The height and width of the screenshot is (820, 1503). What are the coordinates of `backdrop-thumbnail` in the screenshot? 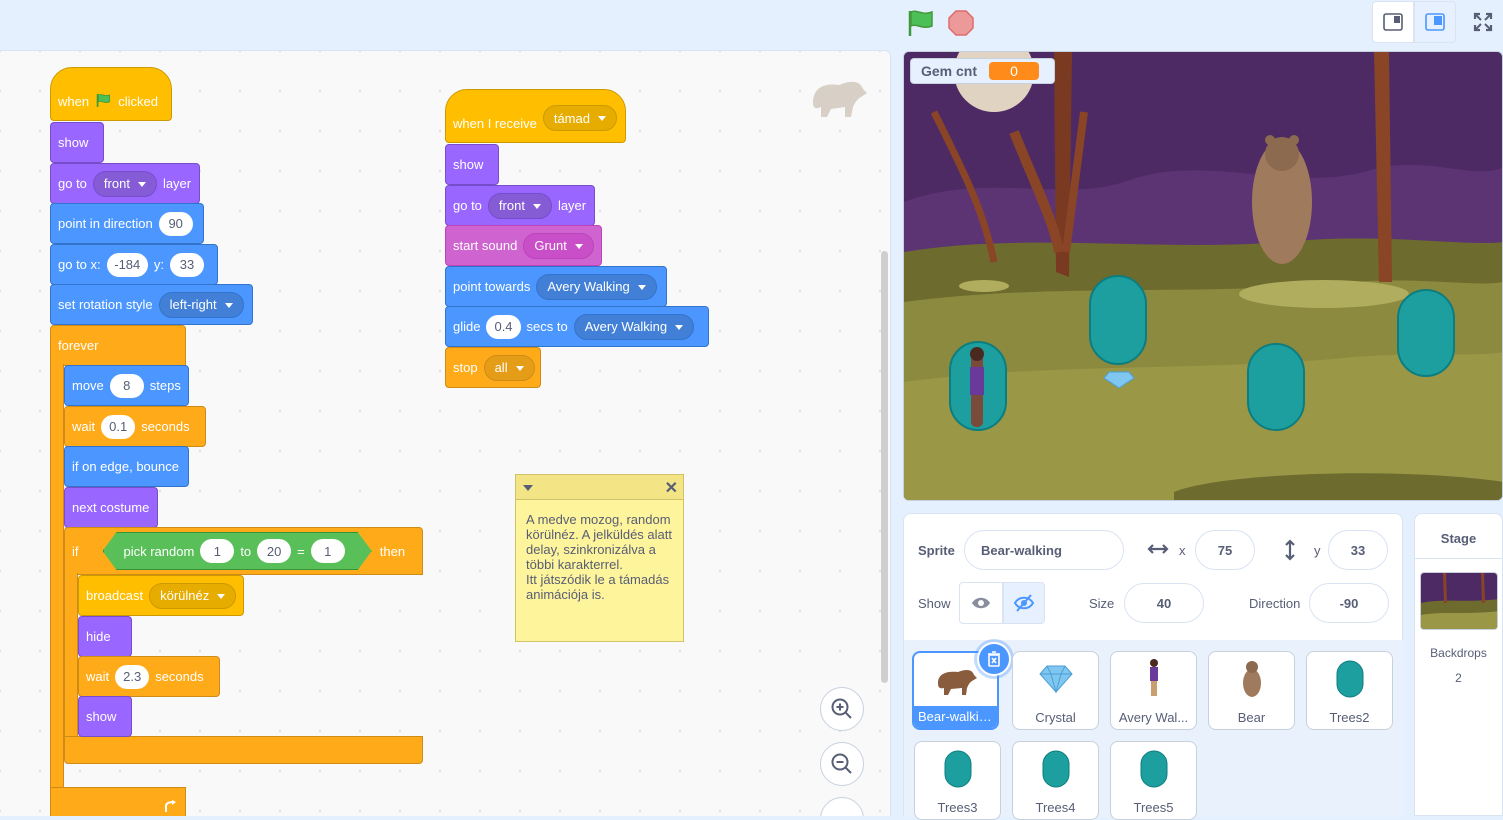 It's located at (1459, 601).